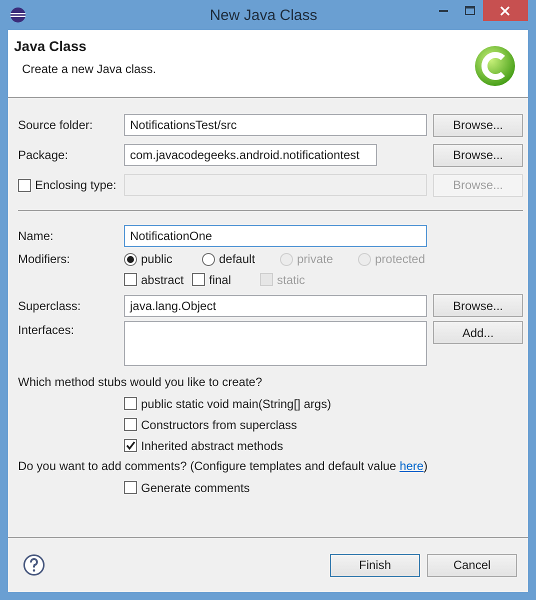 This screenshot has height=600, width=536. Describe the element at coordinates (472, 565) in the screenshot. I see `dialog-button: Cancel` at that location.